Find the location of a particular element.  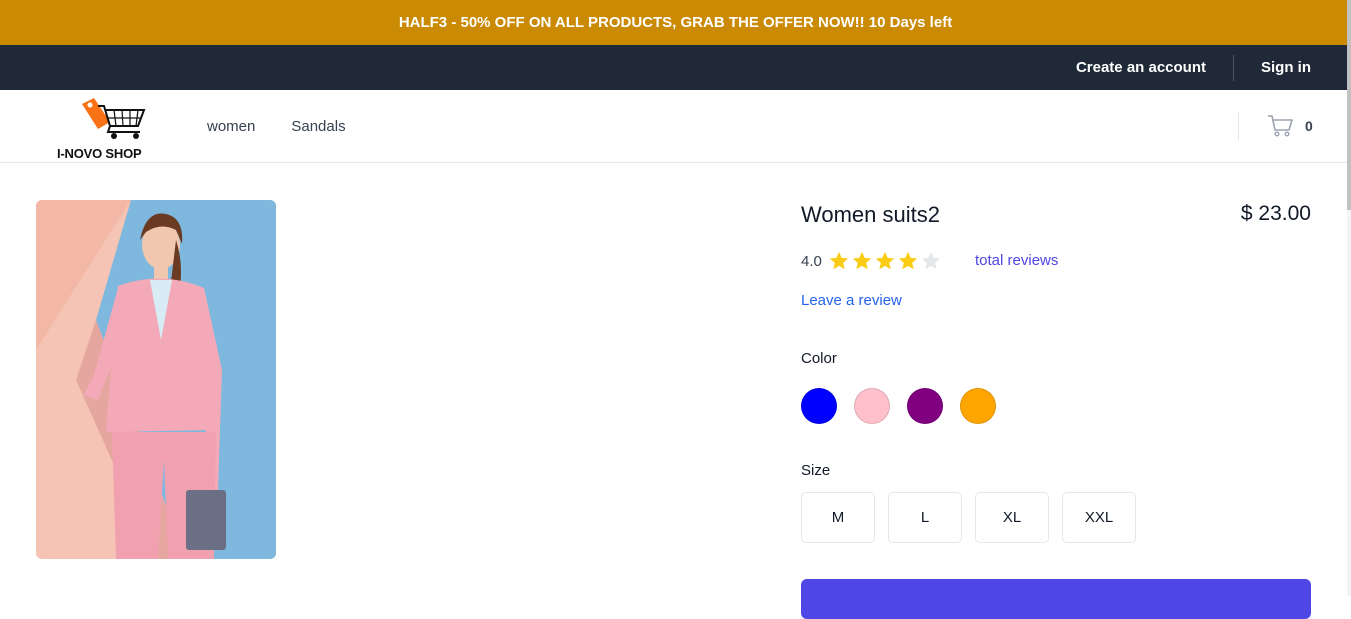

product-image is located at coordinates (156, 379).